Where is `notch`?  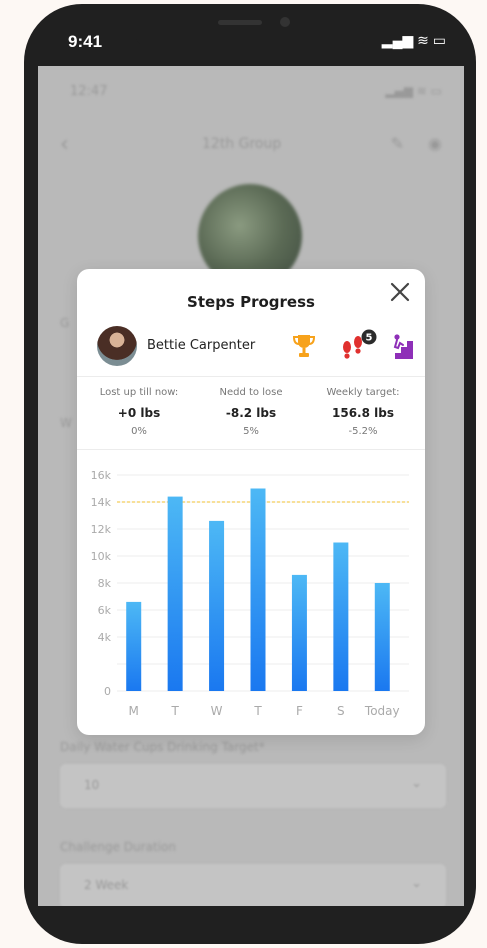
notch is located at coordinates (251, 27).